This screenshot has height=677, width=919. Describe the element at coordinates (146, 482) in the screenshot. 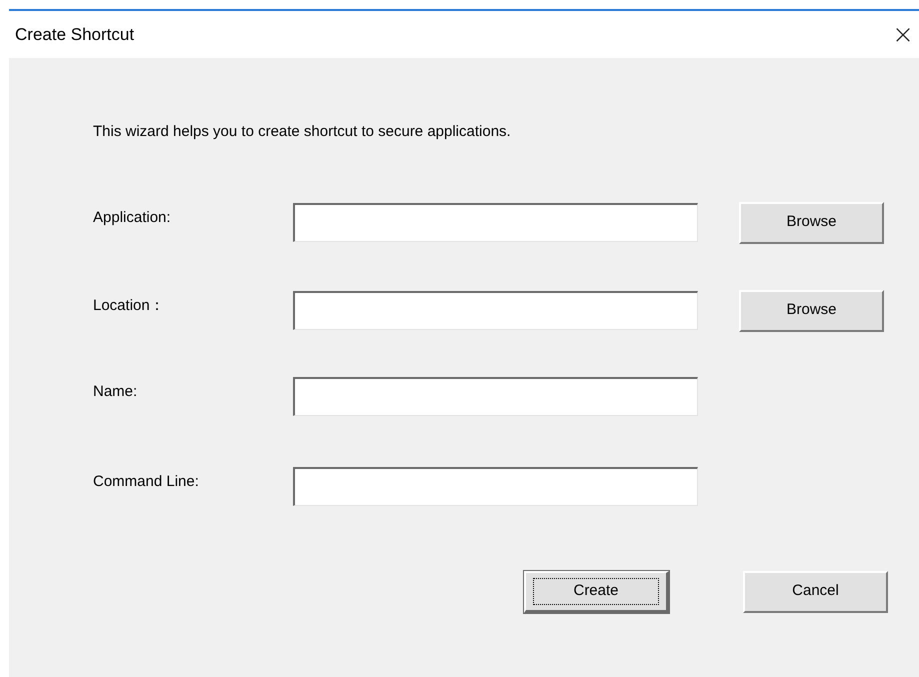

I see `field-label: Command Line:` at that location.